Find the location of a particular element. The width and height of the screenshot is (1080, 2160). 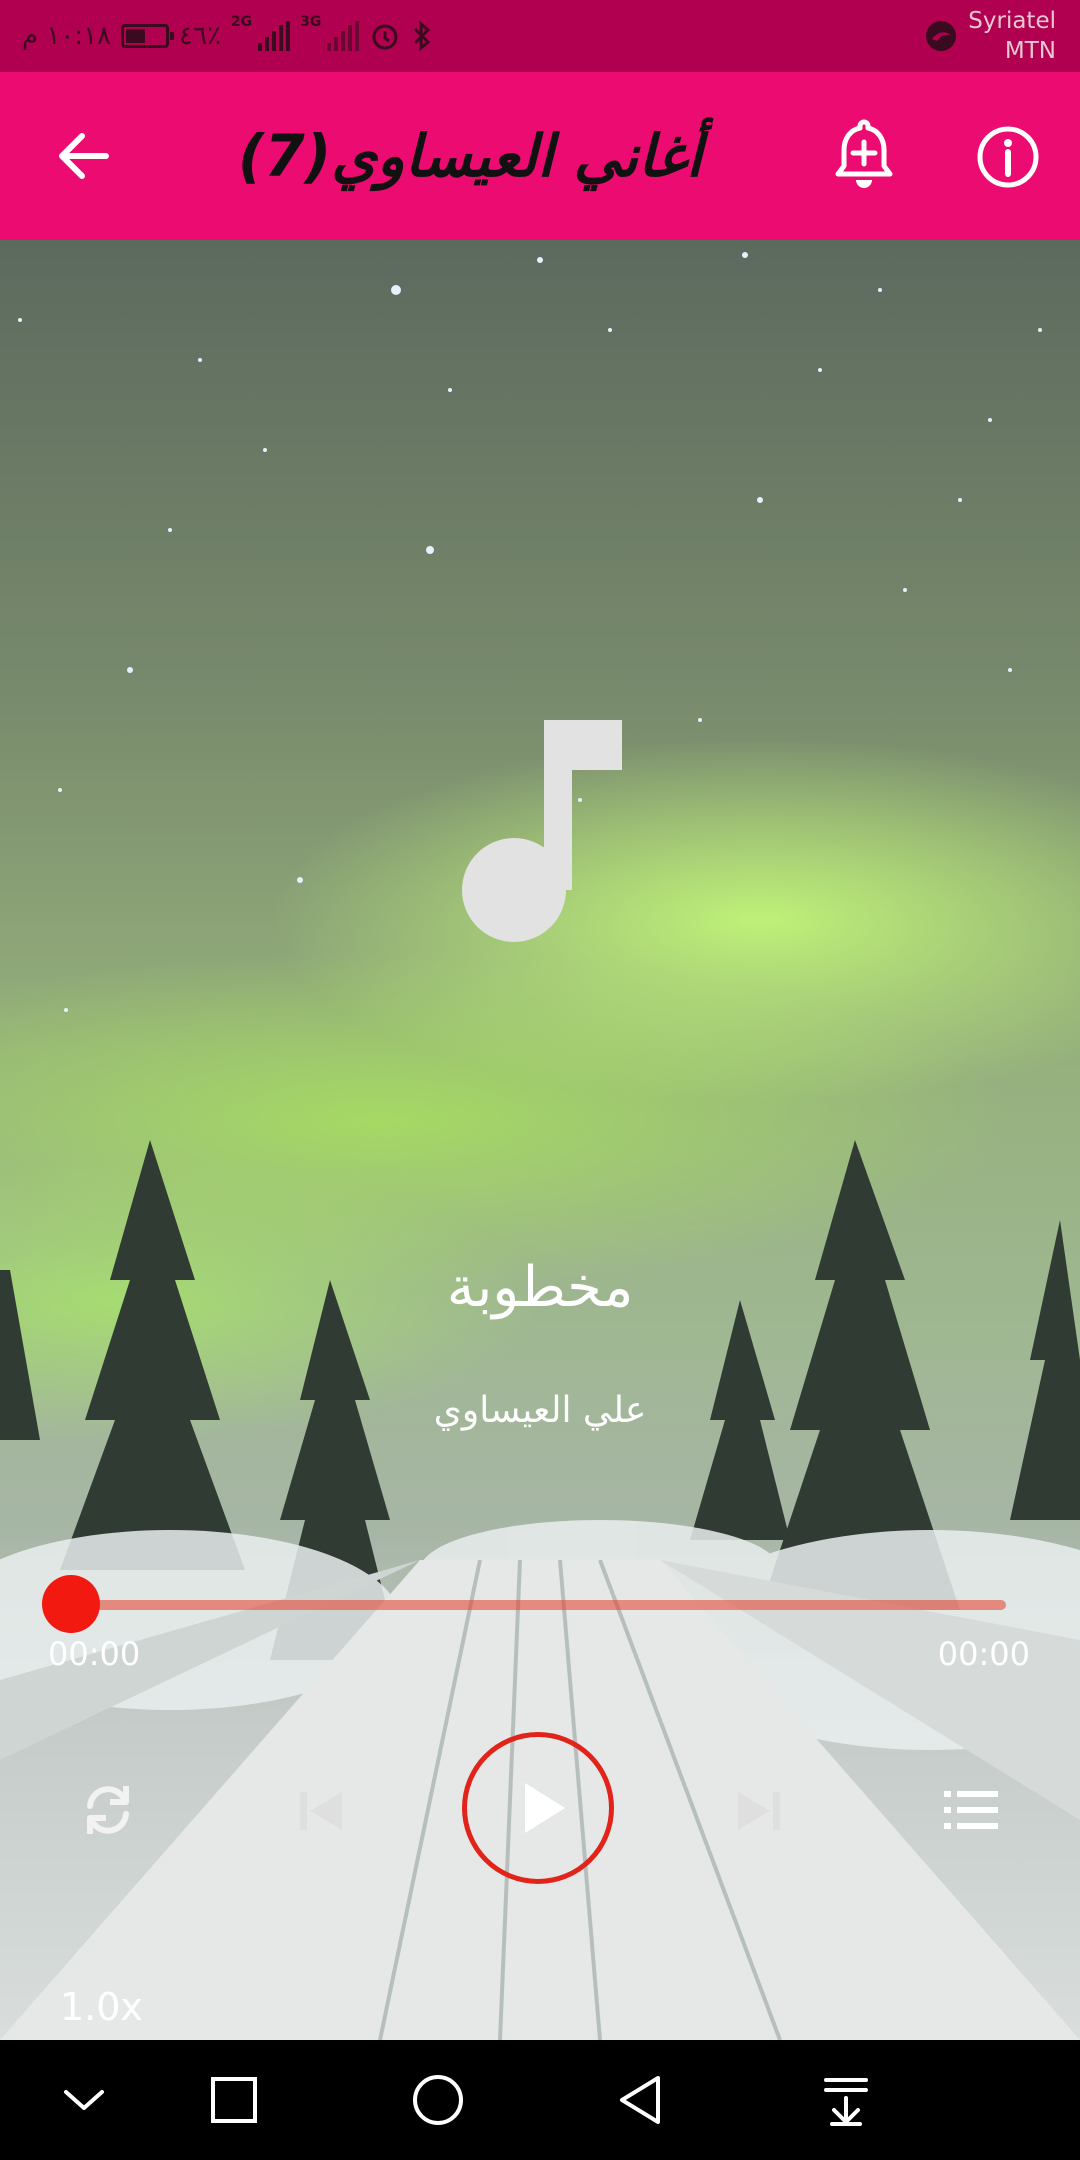

network-3g: 3G is located at coordinates (311, 22).